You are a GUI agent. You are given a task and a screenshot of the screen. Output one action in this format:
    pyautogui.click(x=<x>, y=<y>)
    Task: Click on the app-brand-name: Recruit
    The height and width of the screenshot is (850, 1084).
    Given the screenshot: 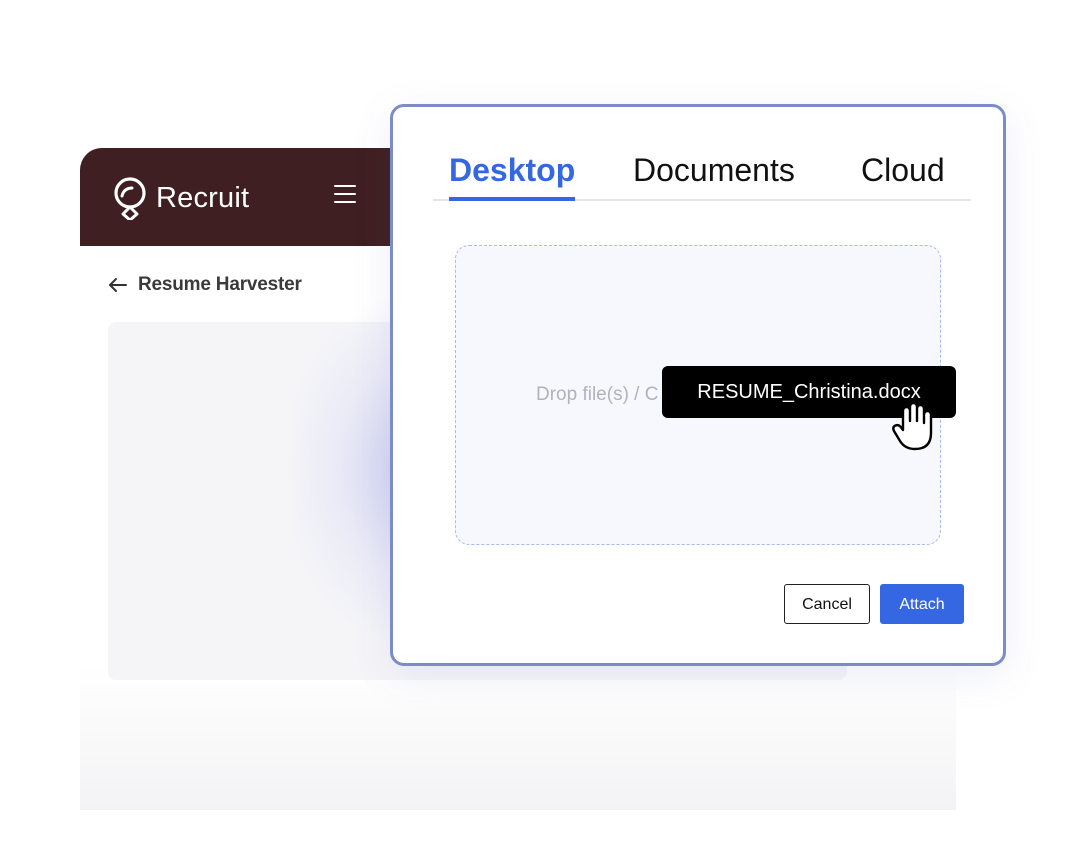 What is the action you would take?
    pyautogui.click(x=203, y=198)
    